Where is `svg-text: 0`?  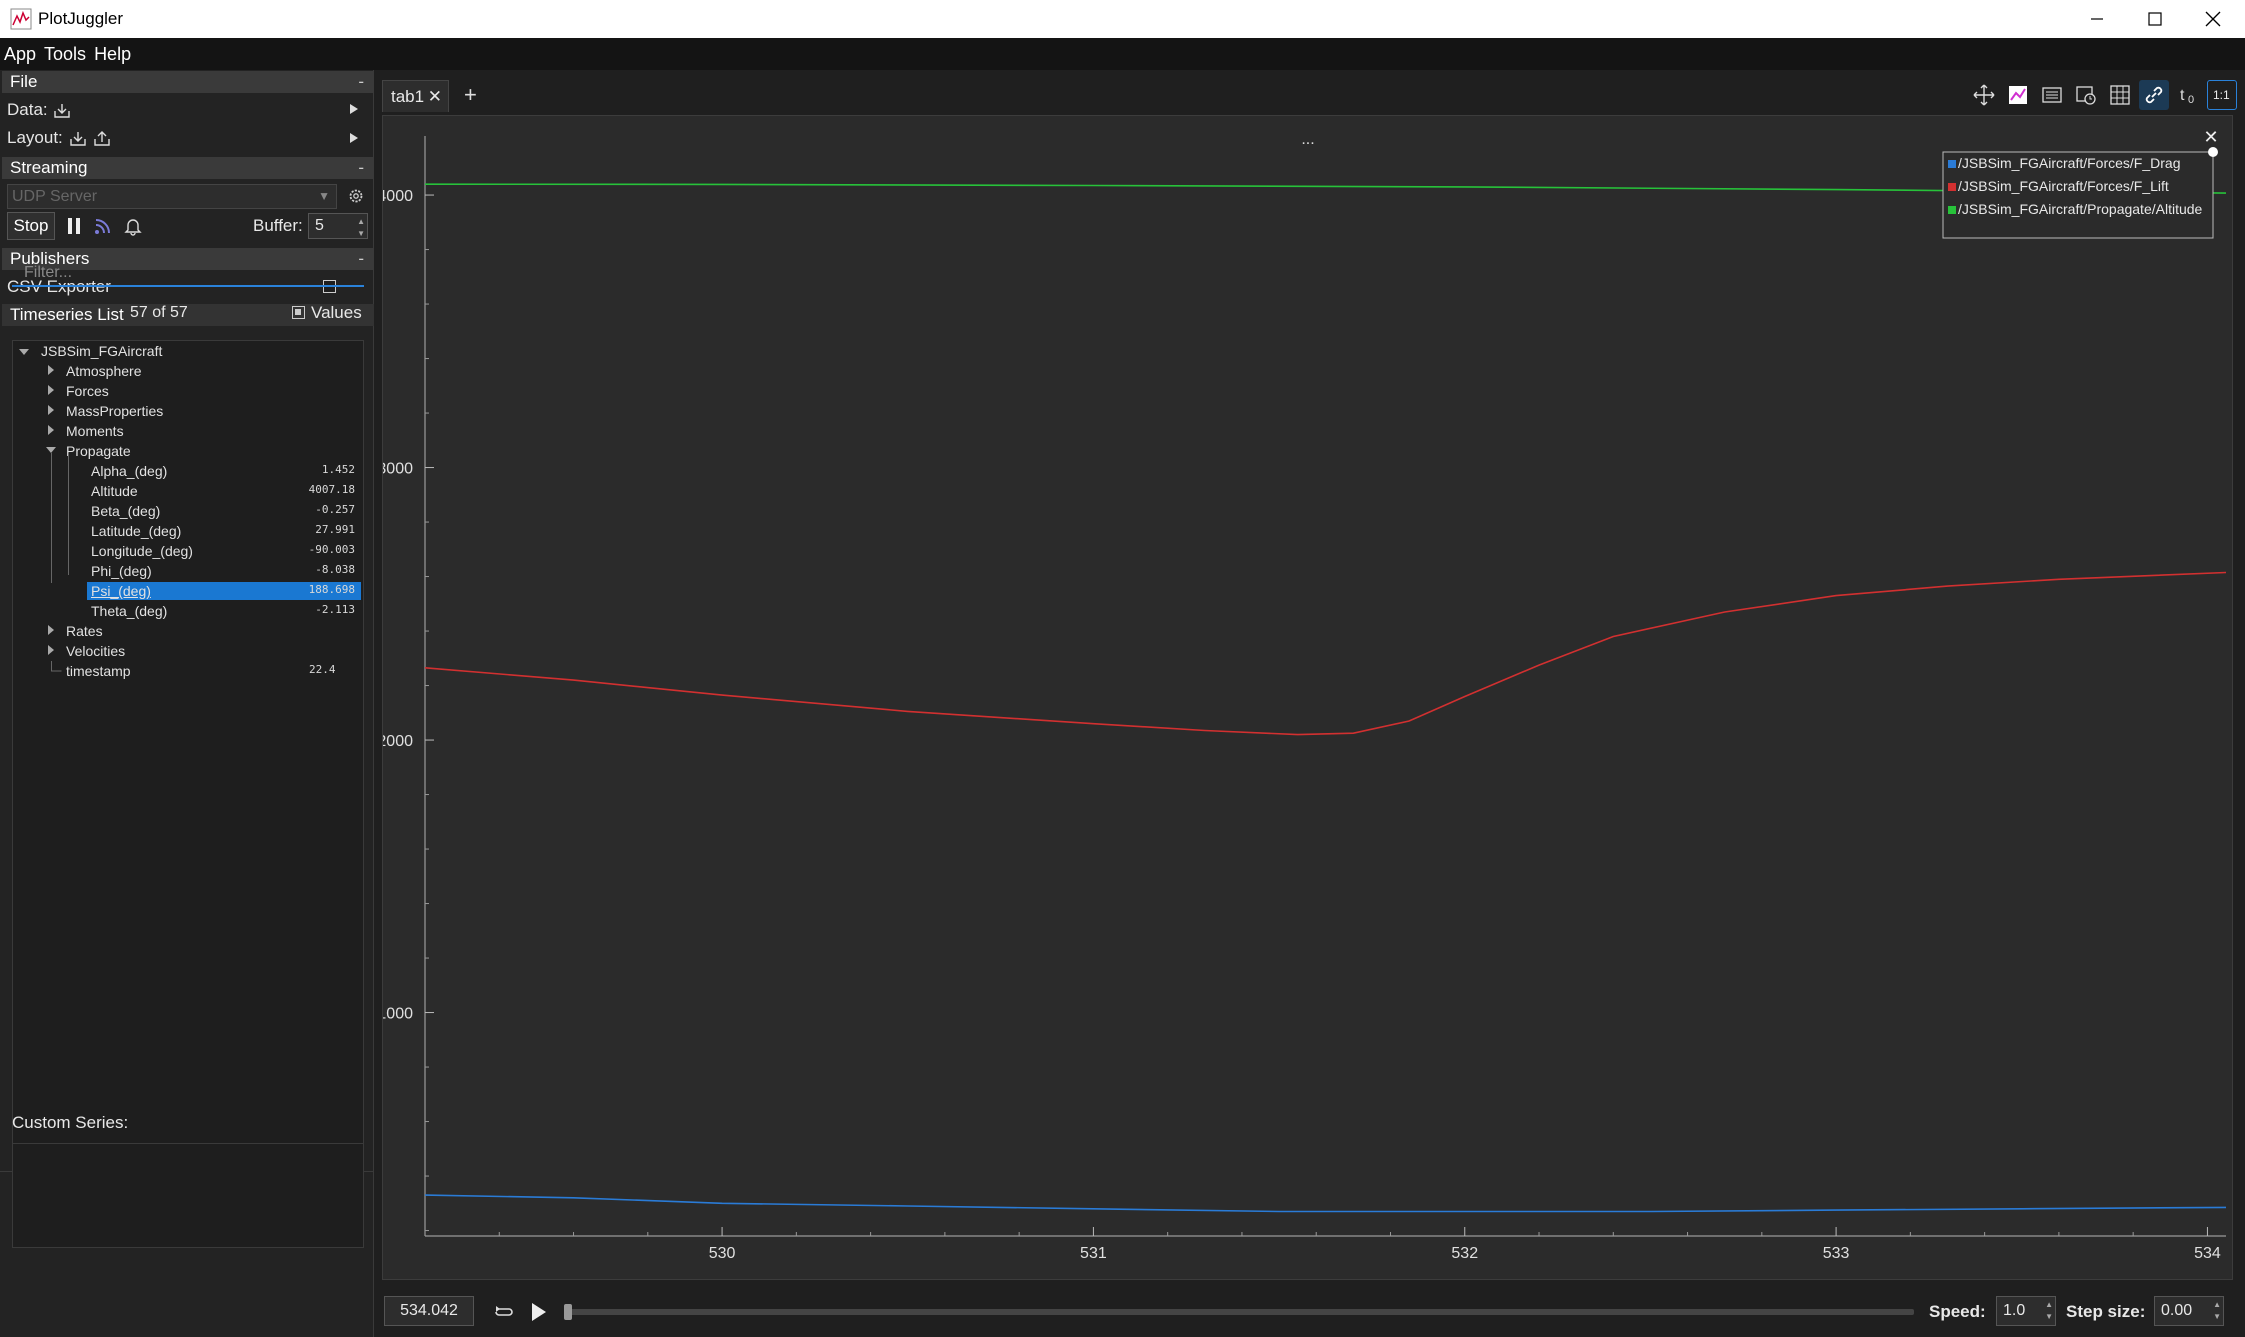 svg-text: 0 is located at coordinates (2191, 100).